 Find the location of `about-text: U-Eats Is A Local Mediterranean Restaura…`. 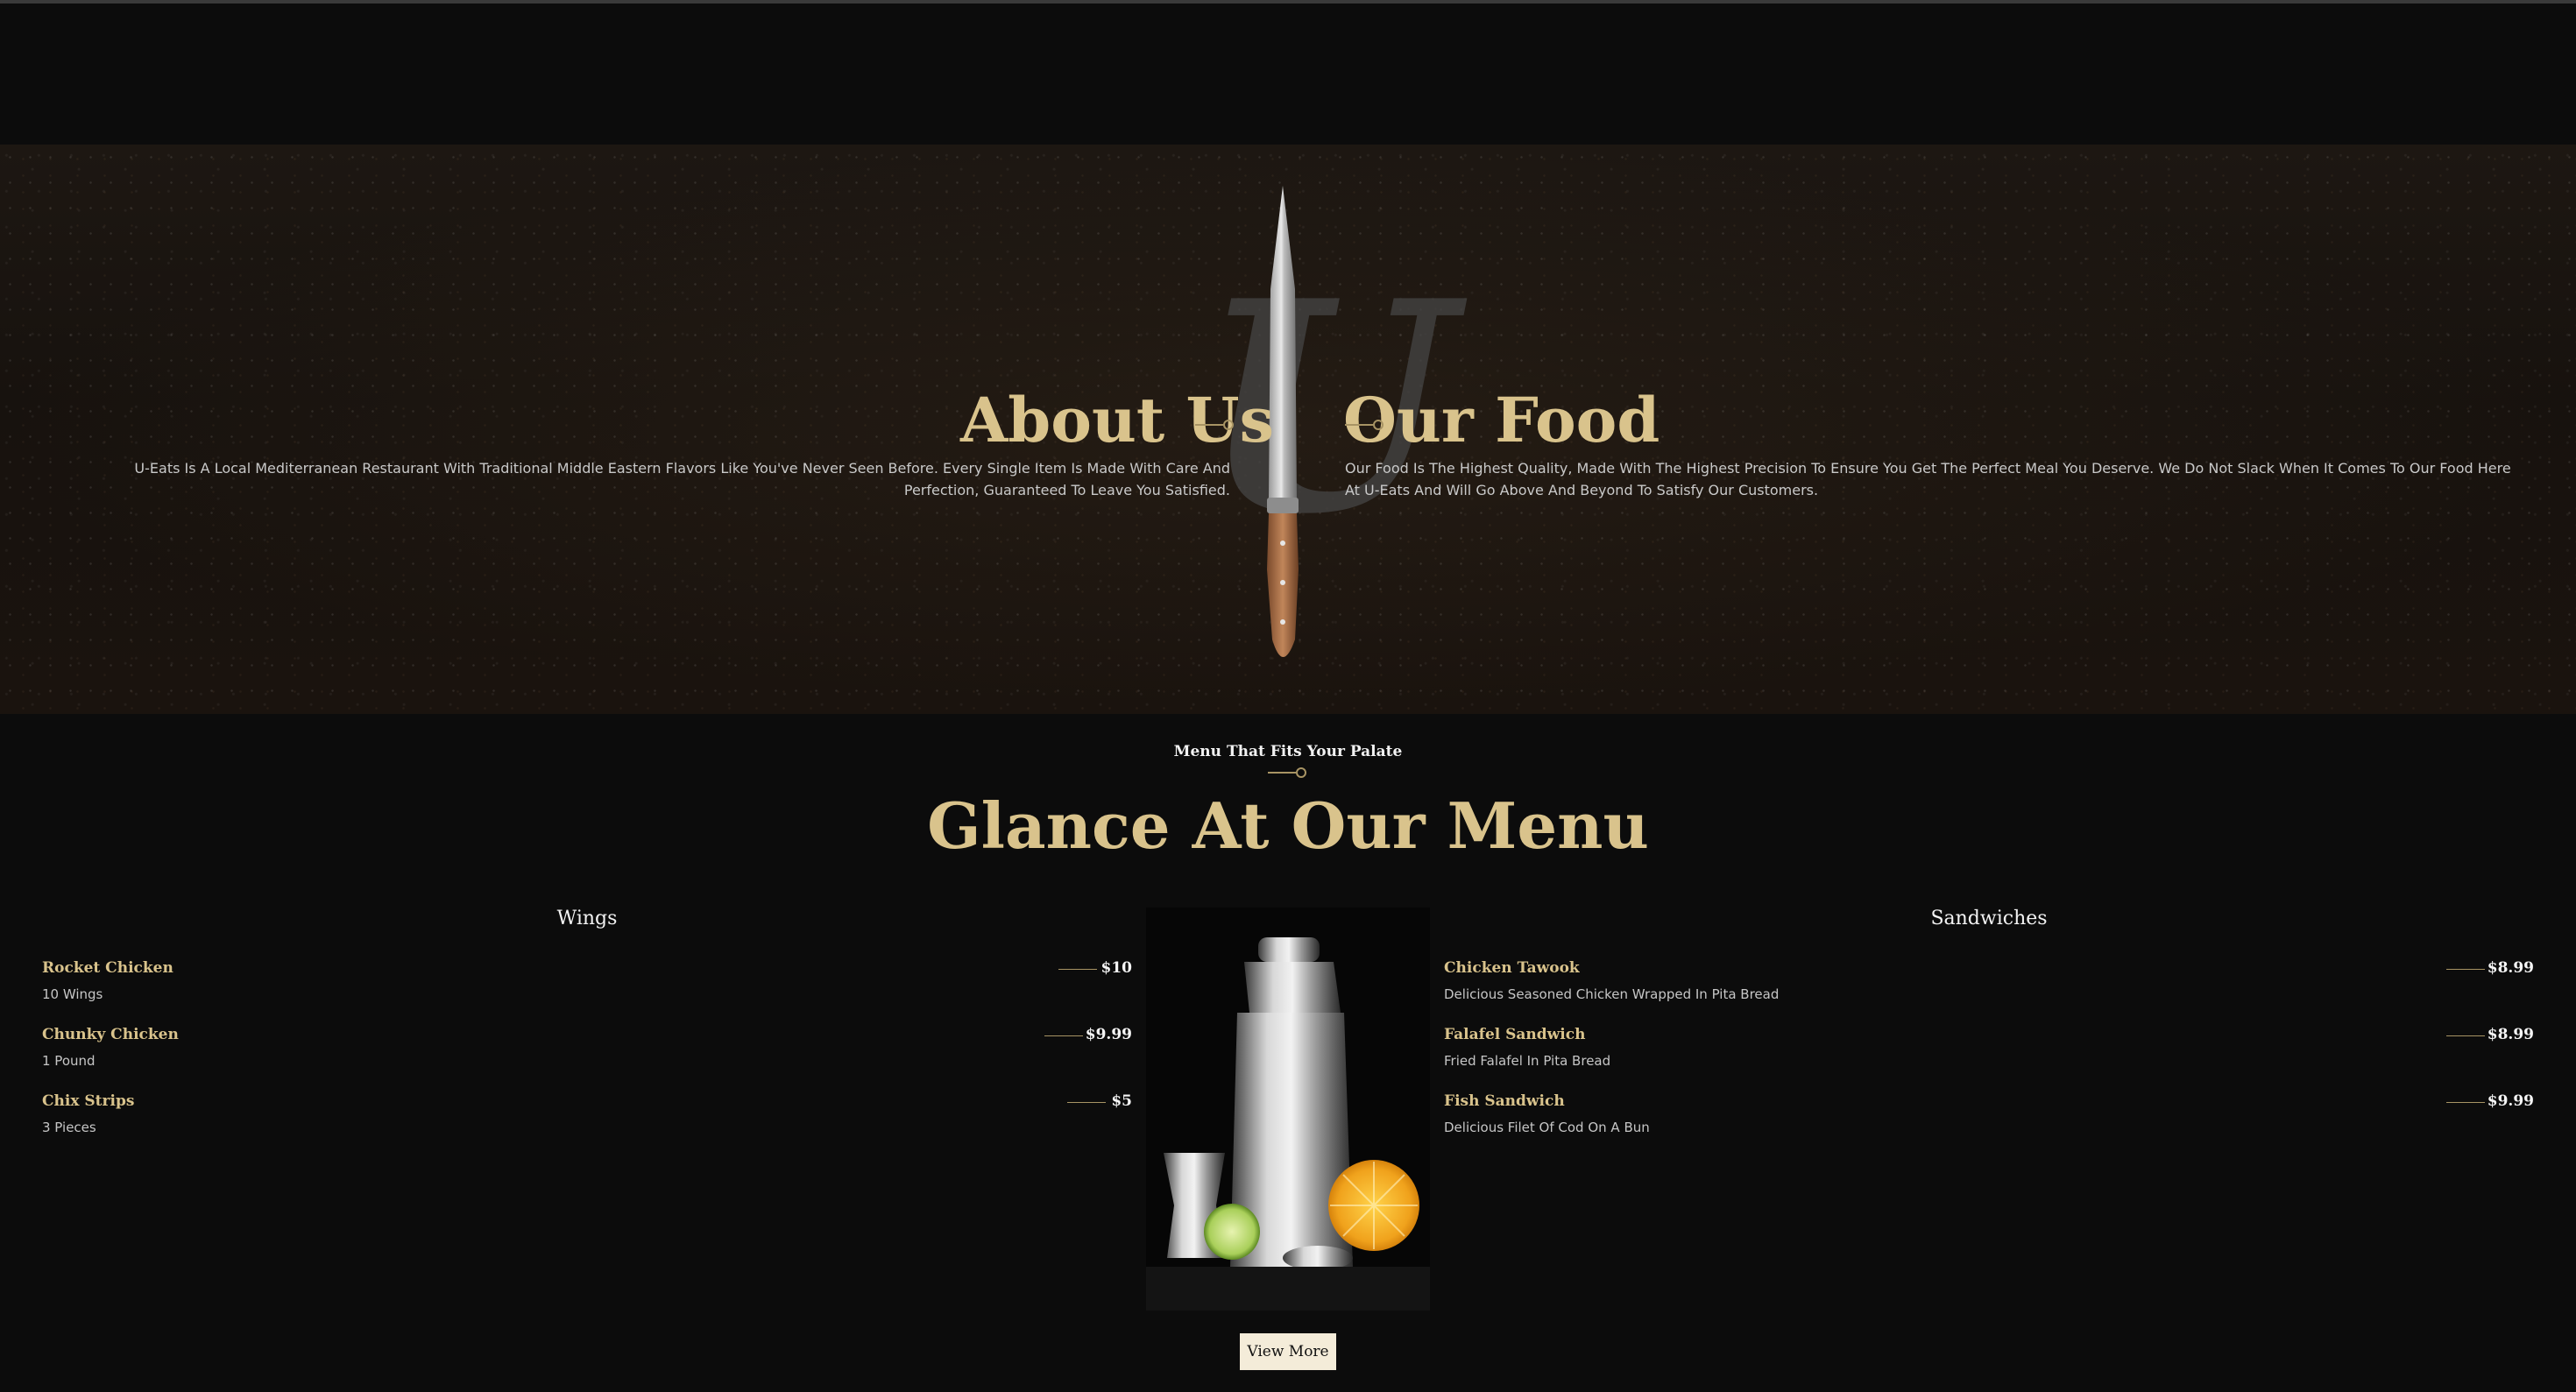

about-text: U-Eats Is A Local Mediterranean Restaura… is located at coordinates (682, 479).